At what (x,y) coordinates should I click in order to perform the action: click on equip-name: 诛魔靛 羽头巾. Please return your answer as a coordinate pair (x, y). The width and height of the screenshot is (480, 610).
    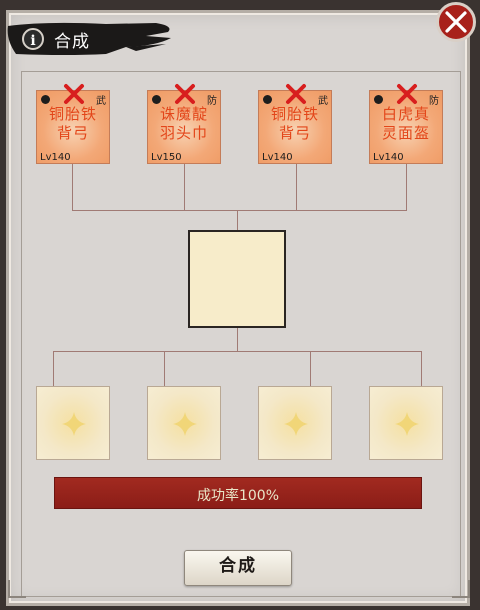
    Looking at the image, I should click on (183, 123).